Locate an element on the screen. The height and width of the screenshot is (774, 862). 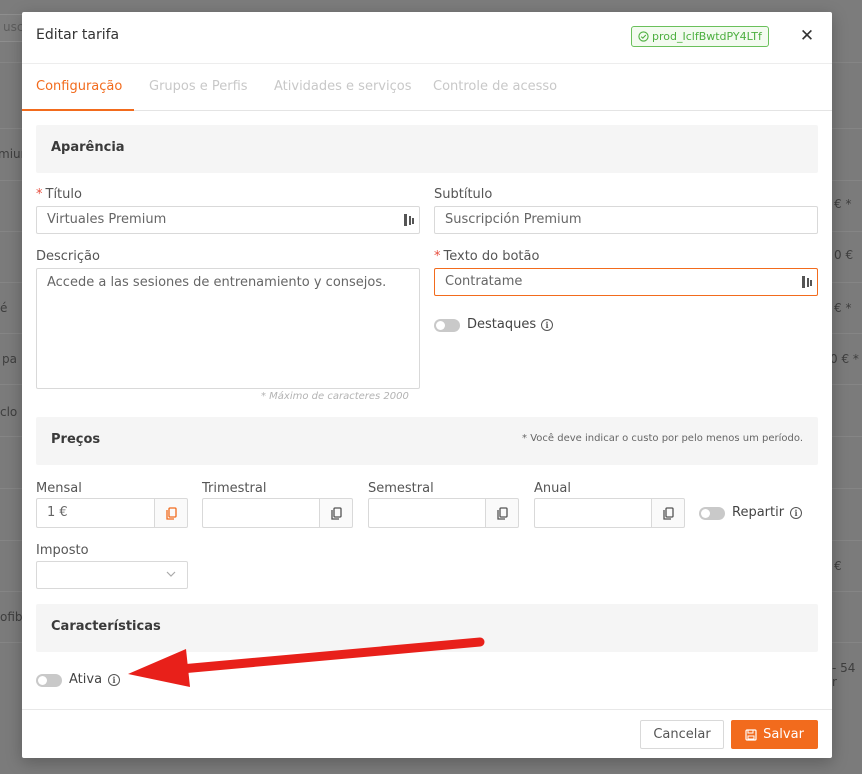
button-text-input: Contratame is located at coordinates (626, 282).